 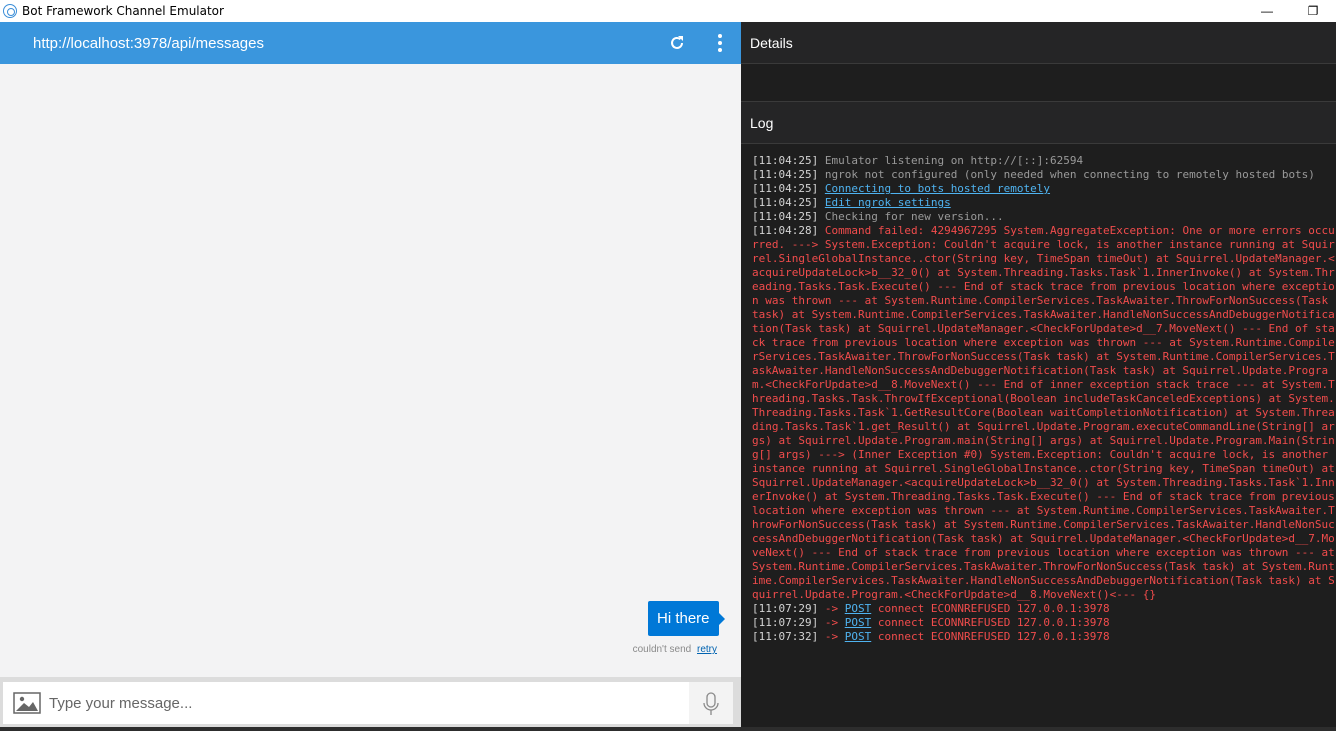 I want to click on user-message-bubble: Hi there, so click(x=686, y=618).